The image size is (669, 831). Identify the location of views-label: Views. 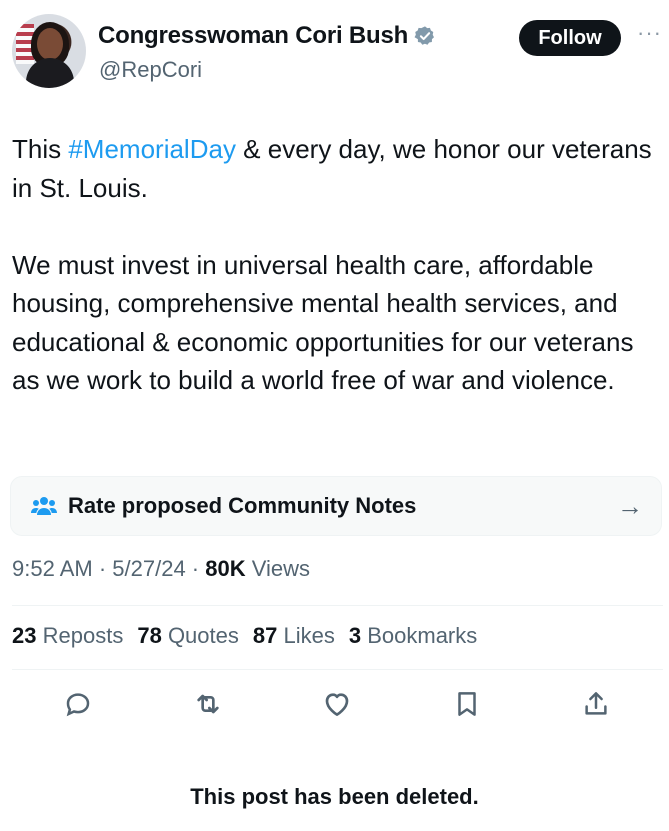
(278, 568).